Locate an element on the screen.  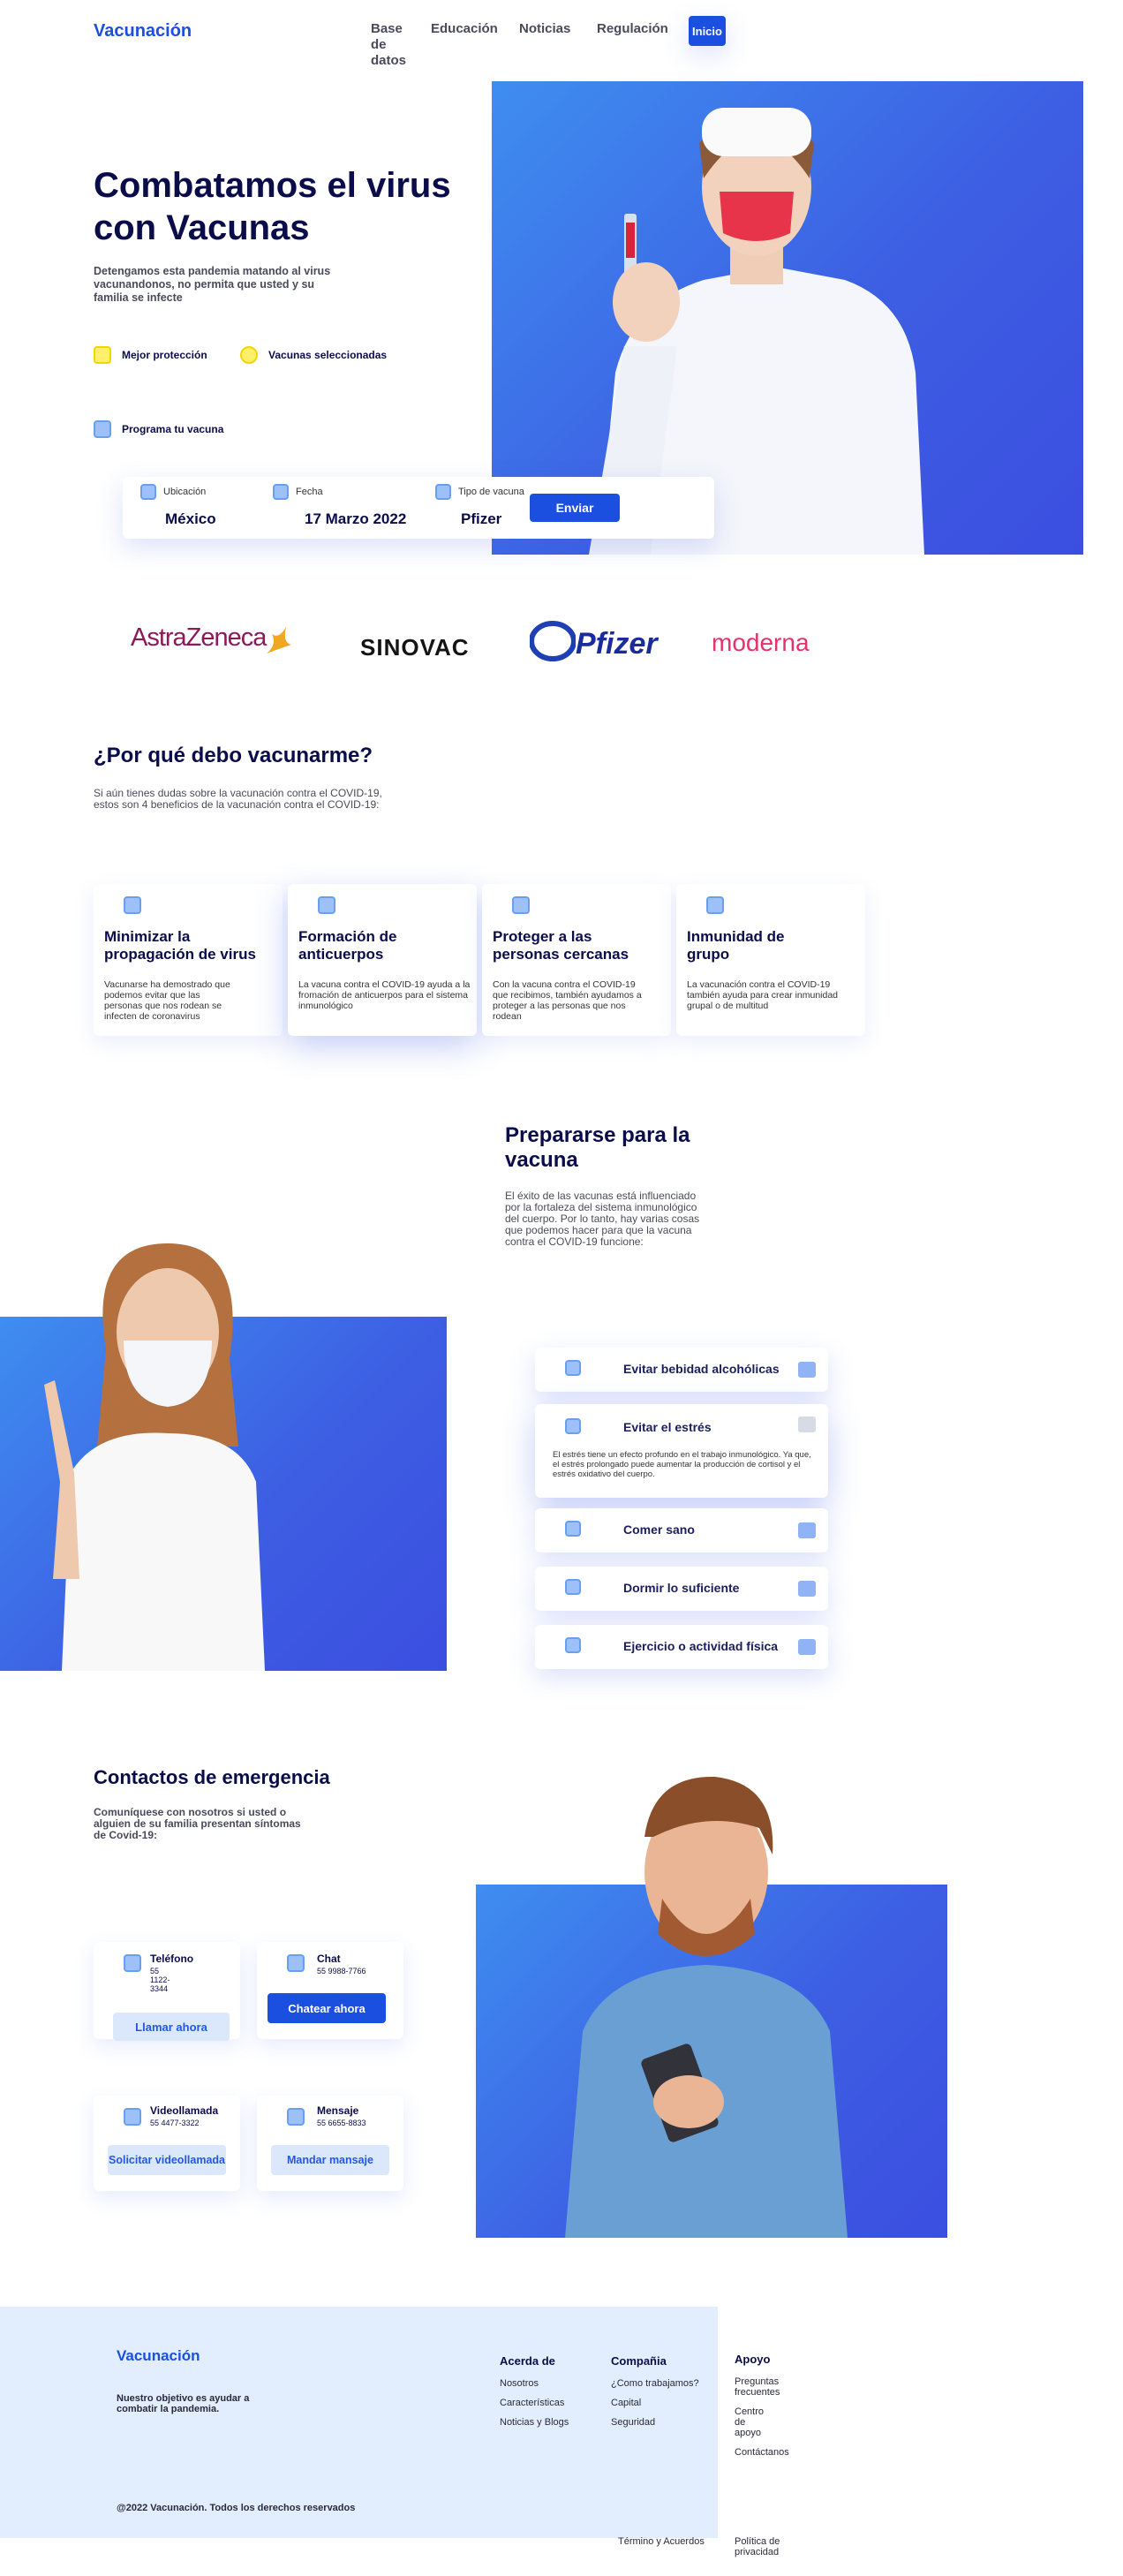
benefit-title: Proteger a las personas cercanas is located at coordinates (561, 946).